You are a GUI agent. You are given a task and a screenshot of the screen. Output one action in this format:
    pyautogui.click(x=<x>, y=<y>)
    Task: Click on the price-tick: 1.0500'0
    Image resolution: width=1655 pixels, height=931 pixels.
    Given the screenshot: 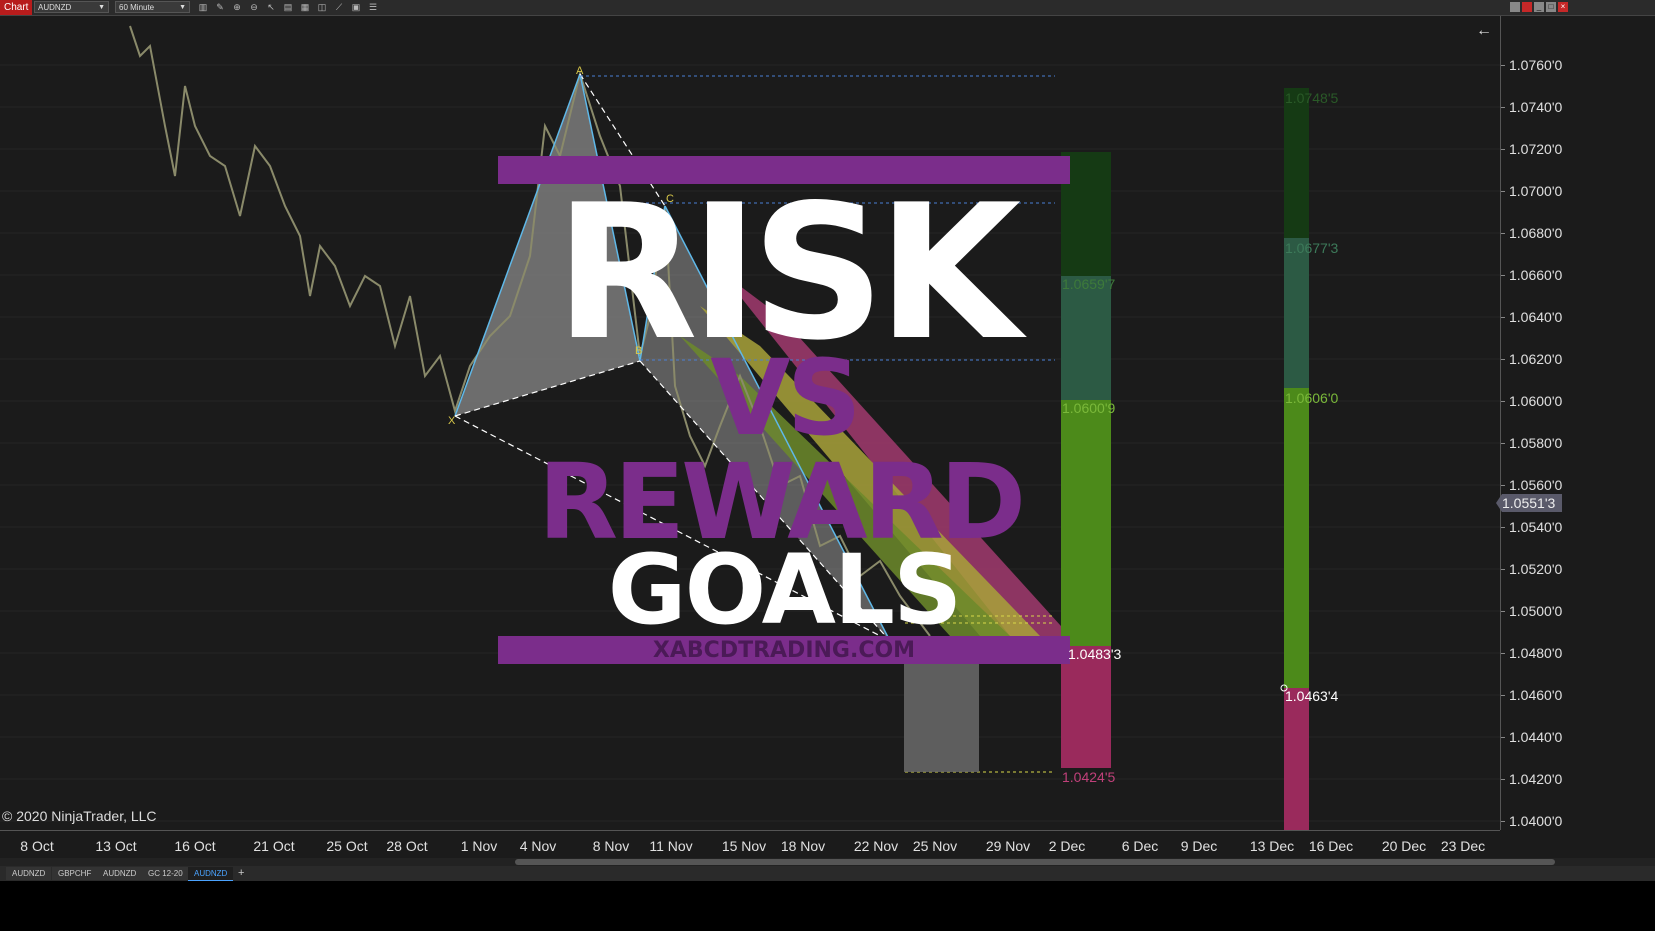 What is the action you would take?
    pyautogui.click(x=1531, y=611)
    